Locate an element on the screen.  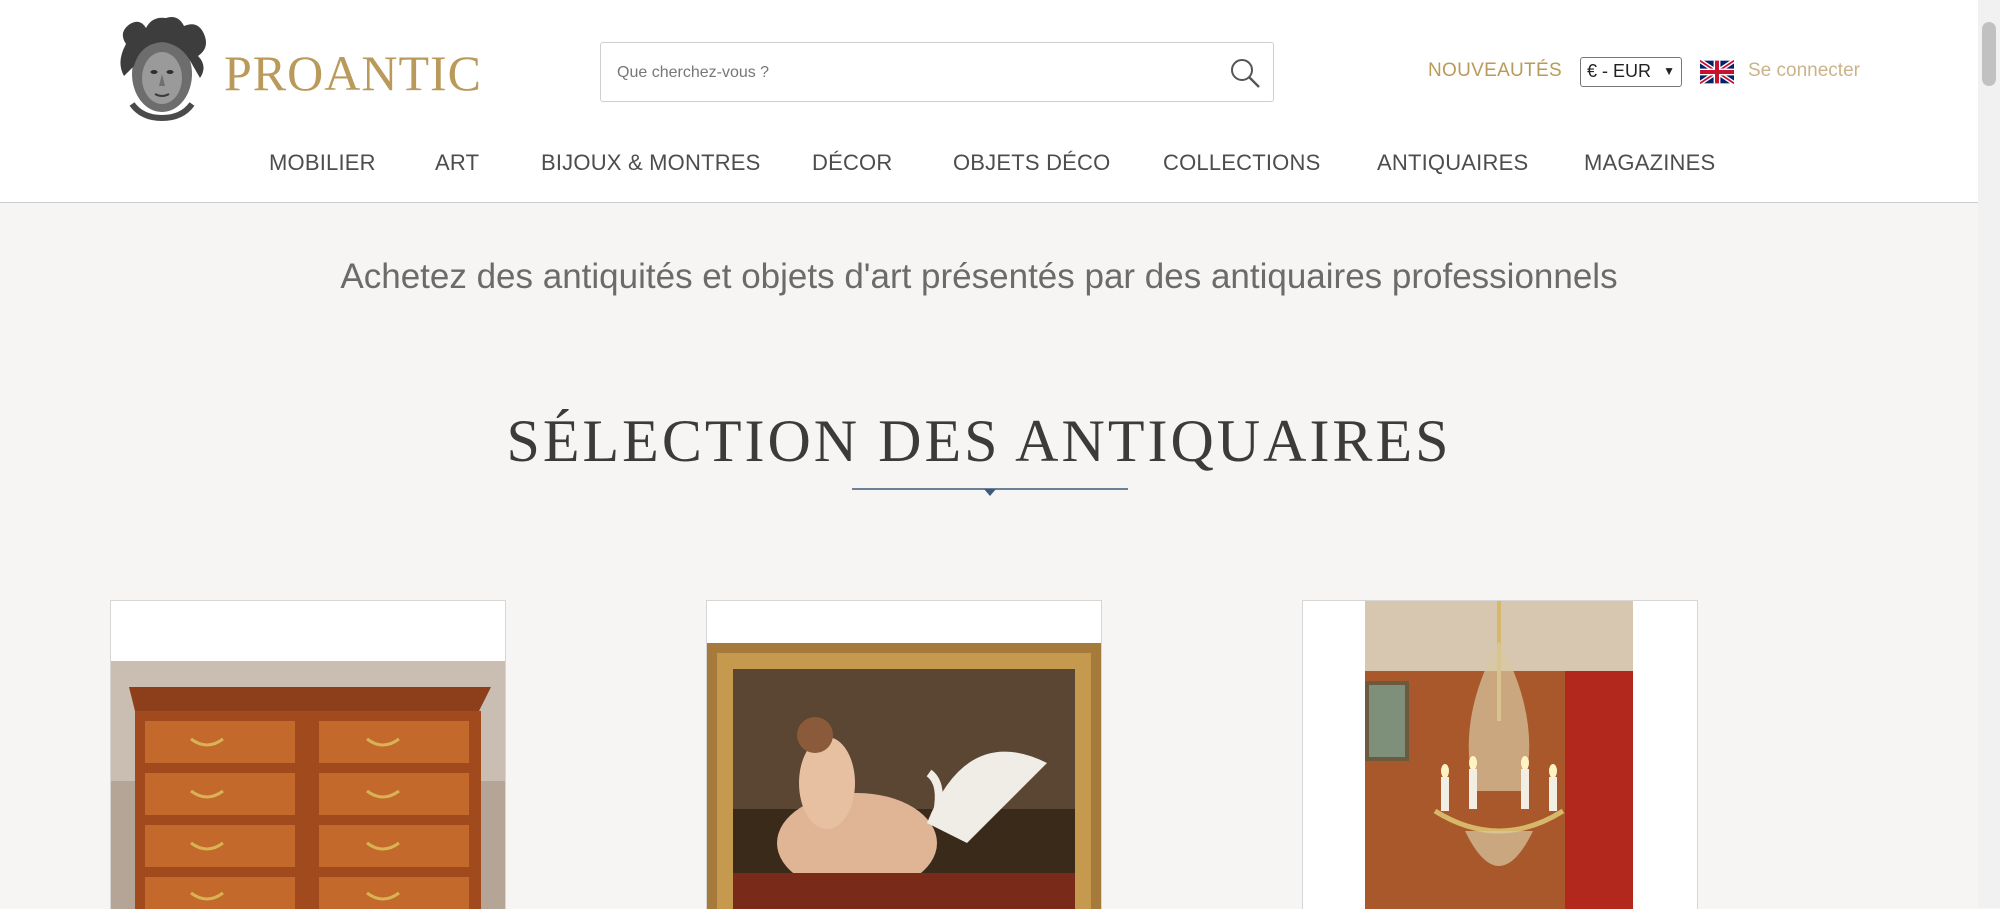
nav-item-decor: DÉCOR is located at coordinates (852, 163).